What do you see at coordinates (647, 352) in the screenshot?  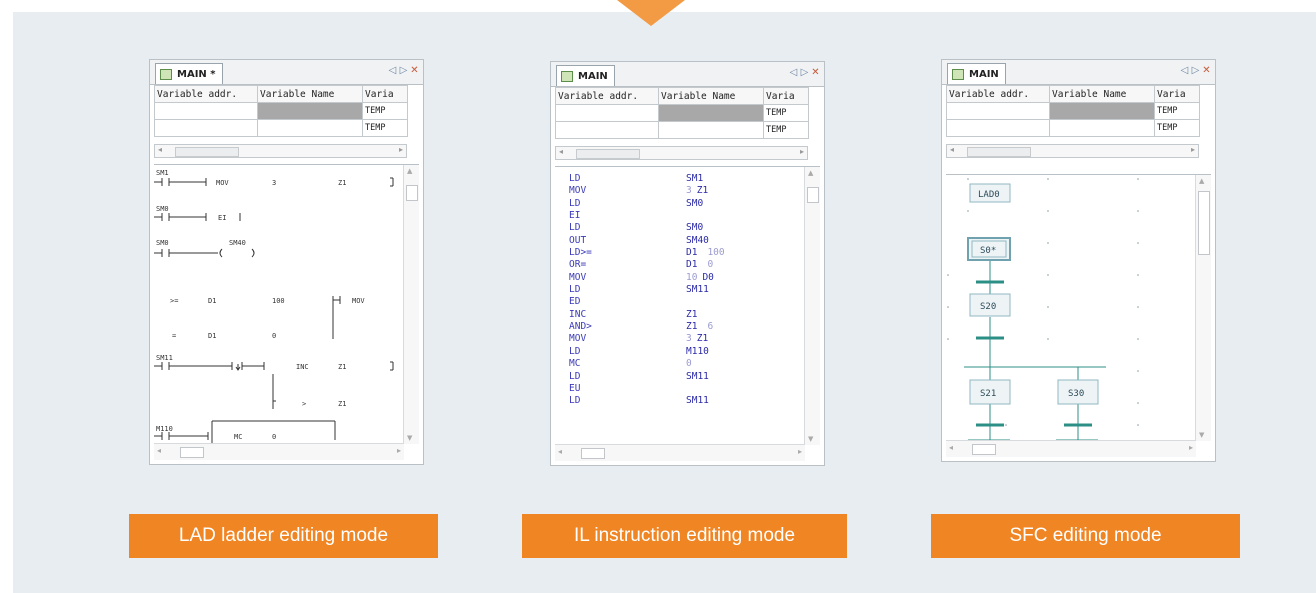 I see `il-line: LD M110` at bounding box center [647, 352].